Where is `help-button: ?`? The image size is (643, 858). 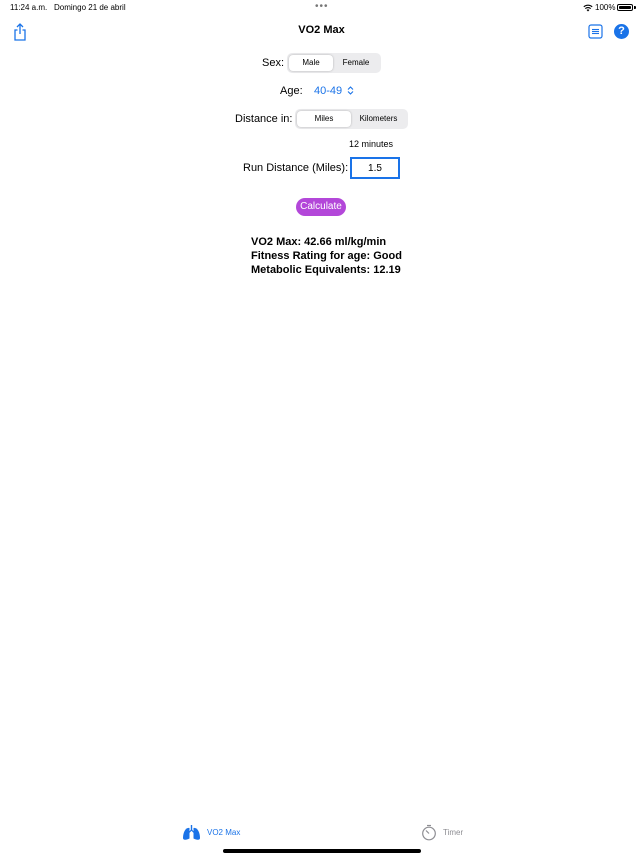
help-button: ? is located at coordinates (621, 31).